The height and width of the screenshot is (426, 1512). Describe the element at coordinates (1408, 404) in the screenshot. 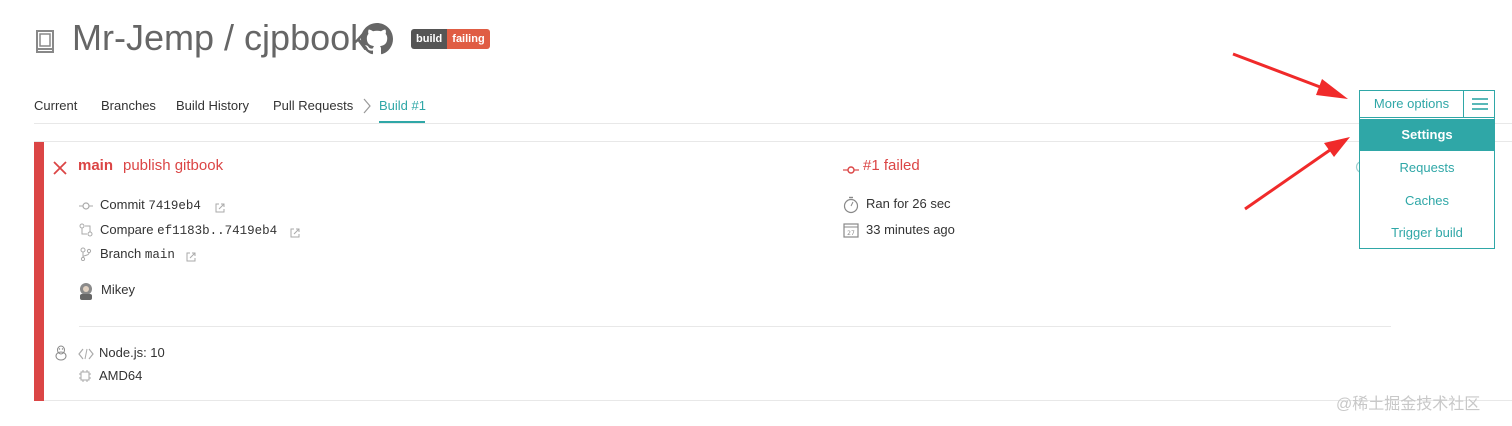

I see `watermark: @稀土掘金技术社区` at that location.